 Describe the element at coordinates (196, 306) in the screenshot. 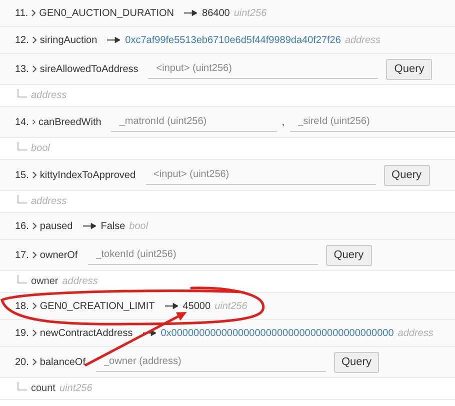

I see `return-value: 45000` at that location.